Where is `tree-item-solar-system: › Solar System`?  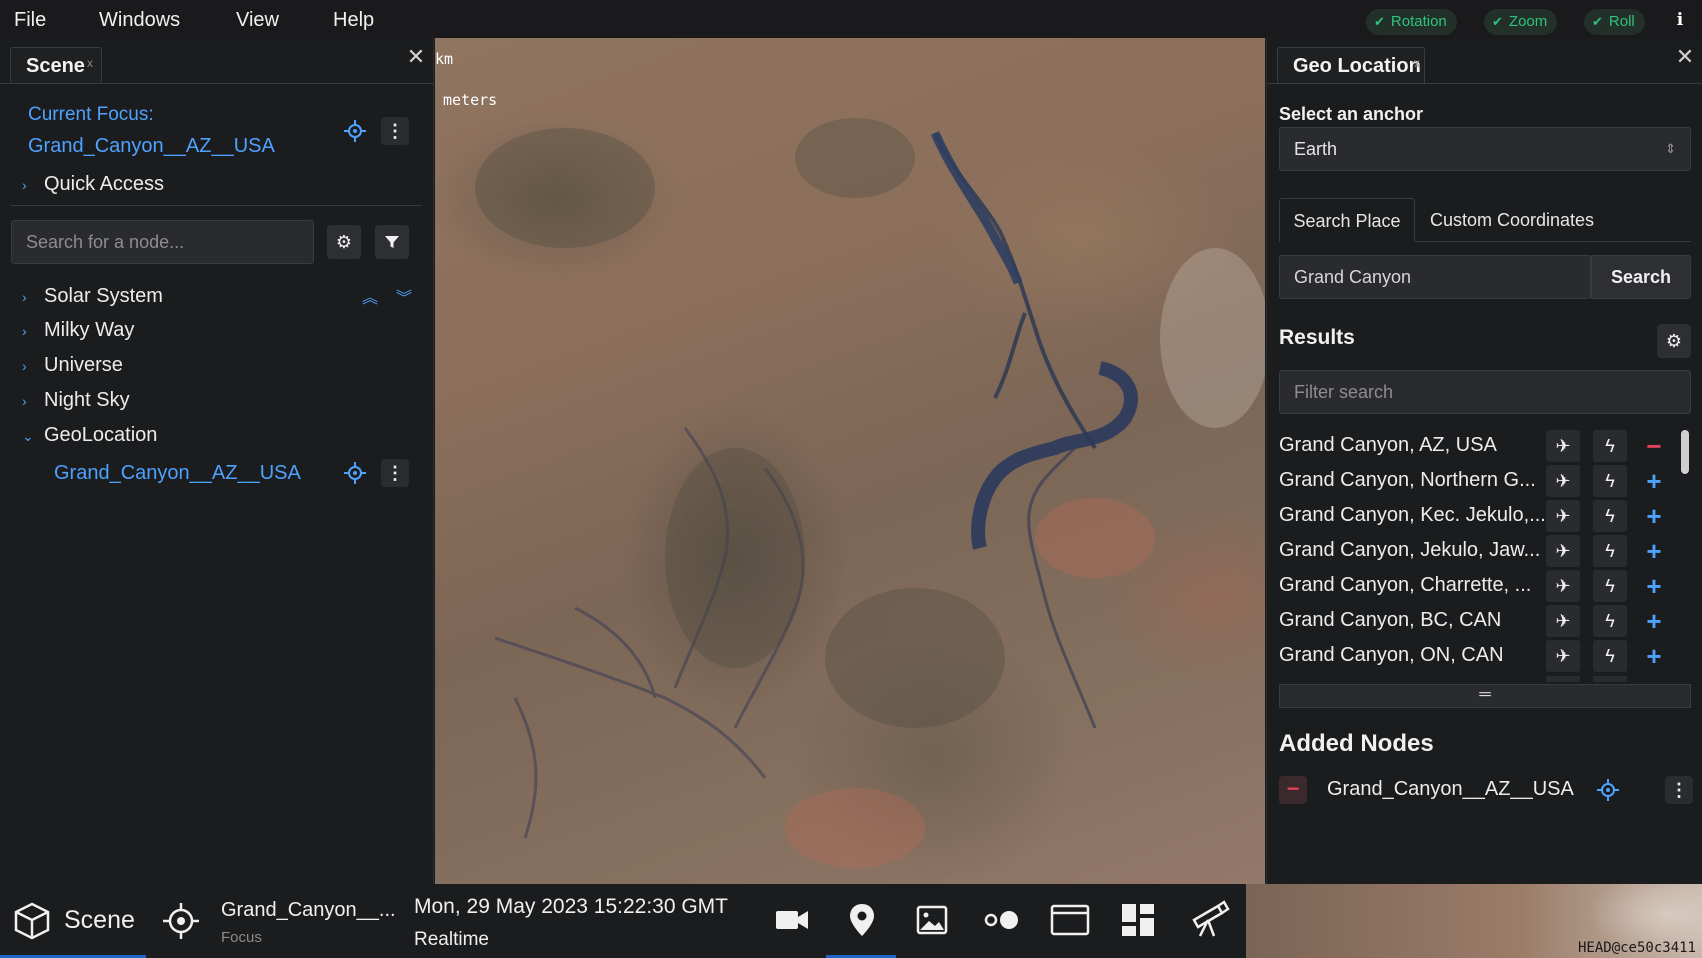
tree-item-solar-system: › Solar System is located at coordinates (92, 296).